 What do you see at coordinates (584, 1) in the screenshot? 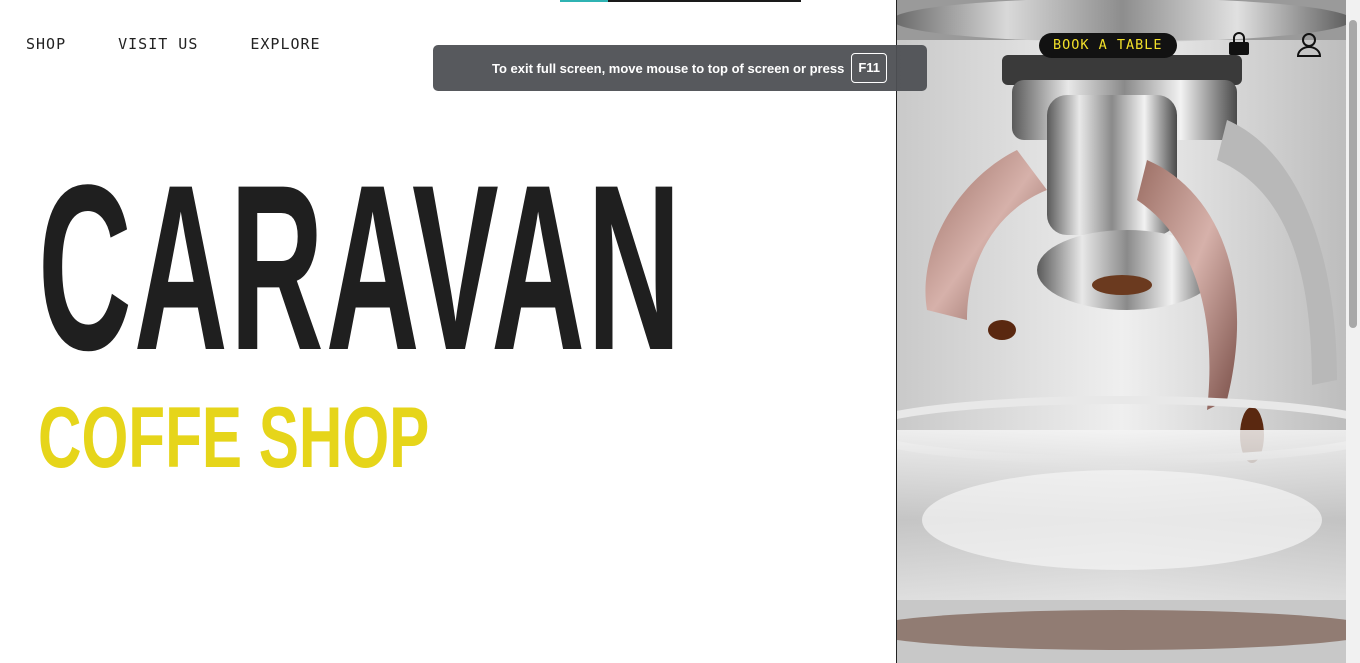
I see `top-progress-fill` at bounding box center [584, 1].